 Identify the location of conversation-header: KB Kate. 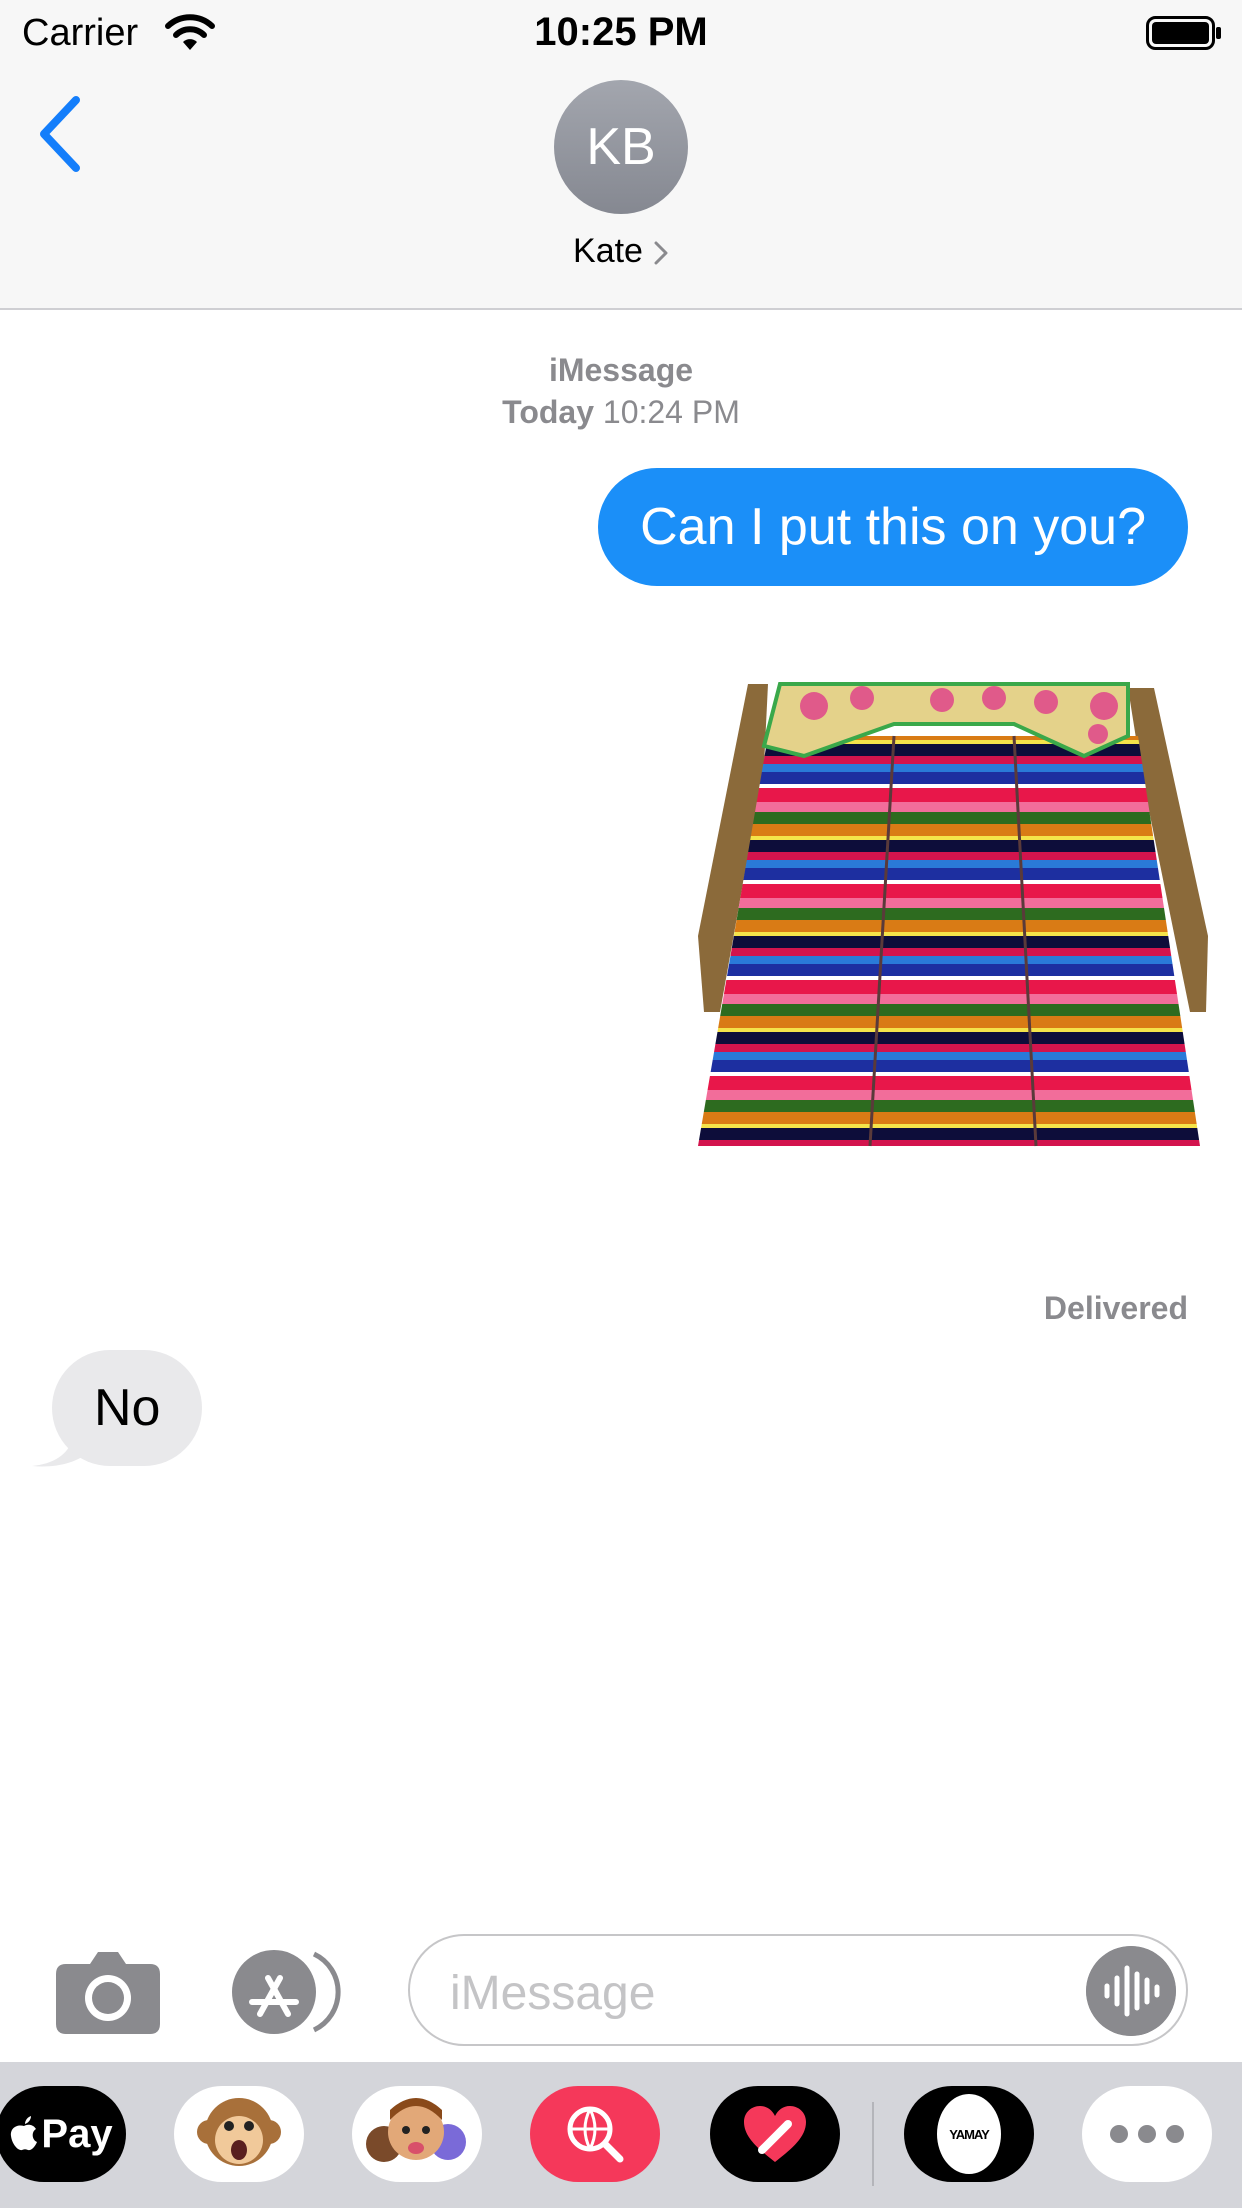
(621, 187).